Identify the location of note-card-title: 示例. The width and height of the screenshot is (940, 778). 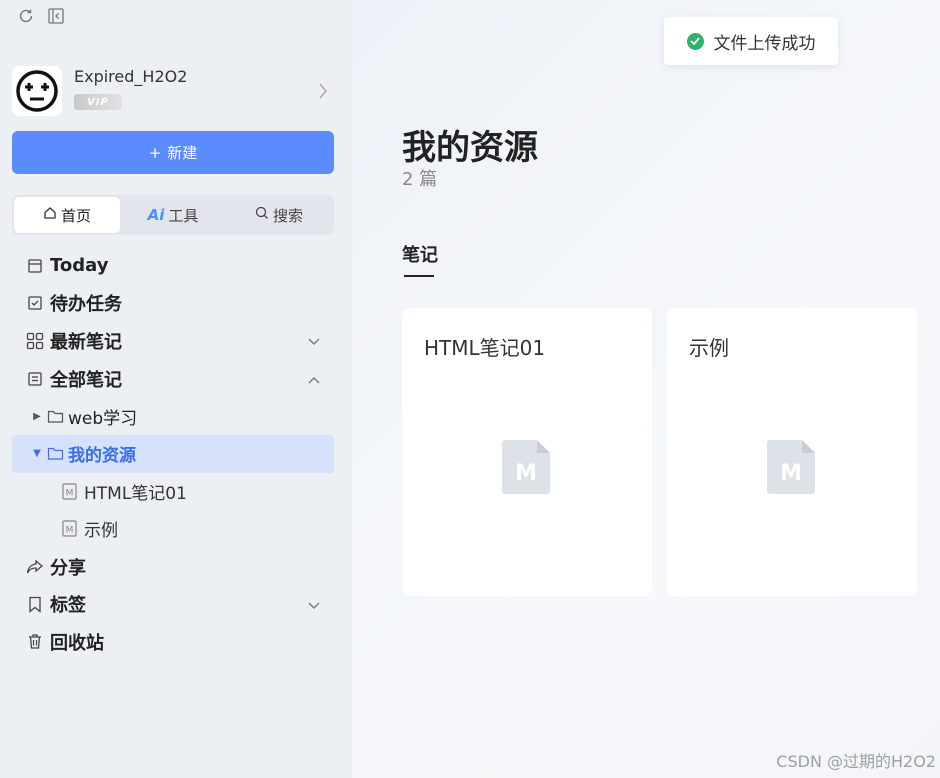
(709, 348).